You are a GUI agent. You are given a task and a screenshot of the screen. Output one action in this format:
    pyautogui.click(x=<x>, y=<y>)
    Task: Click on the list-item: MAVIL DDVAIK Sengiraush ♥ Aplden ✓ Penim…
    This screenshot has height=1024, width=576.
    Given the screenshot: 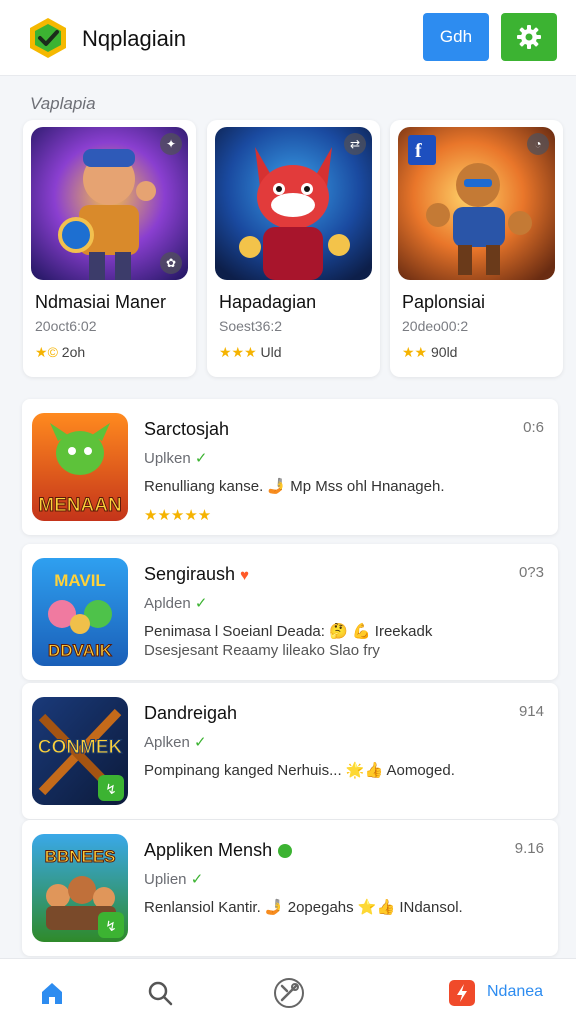 What is the action you would take?
    pyautogui.click(x=290, y=612)
    